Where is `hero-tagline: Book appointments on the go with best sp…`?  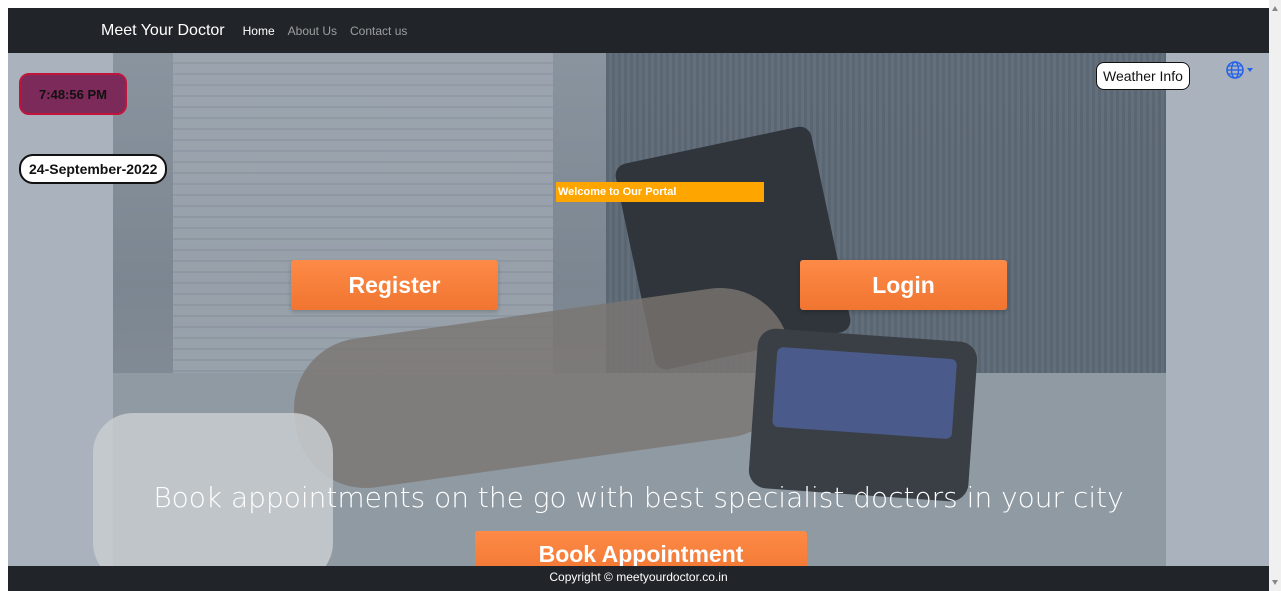 hero-tagline: Book appointments on the go with best sp… is located at coordinates (638, 497).